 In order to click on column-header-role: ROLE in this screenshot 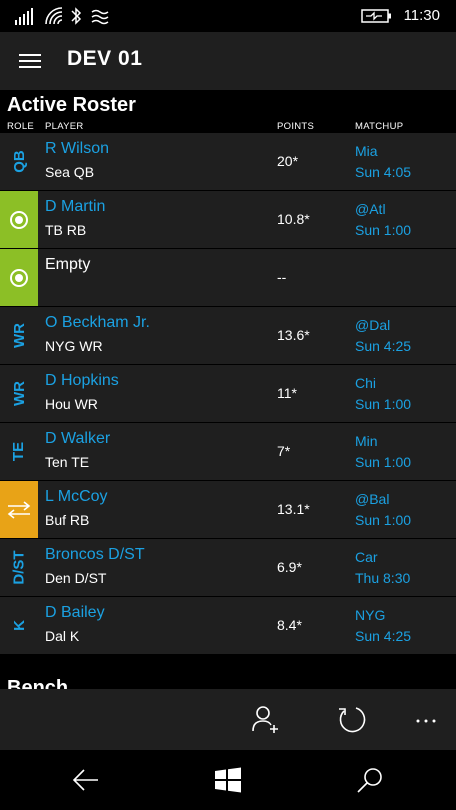, I will do `click(21, 126)`.